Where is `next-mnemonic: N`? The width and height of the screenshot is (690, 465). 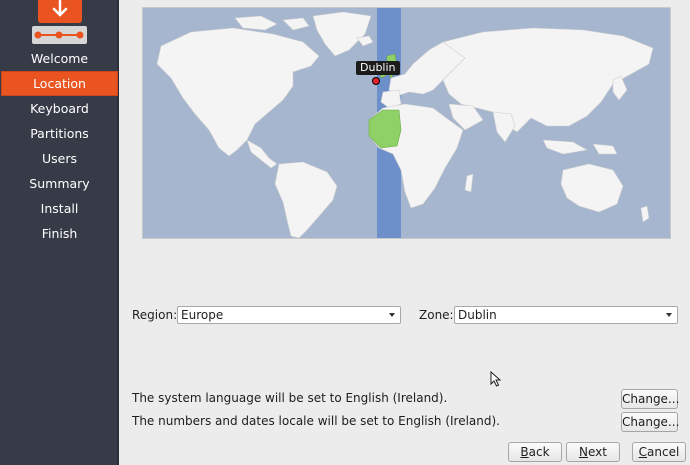
next-mnemonic: N is located at coordinates (583, 452).